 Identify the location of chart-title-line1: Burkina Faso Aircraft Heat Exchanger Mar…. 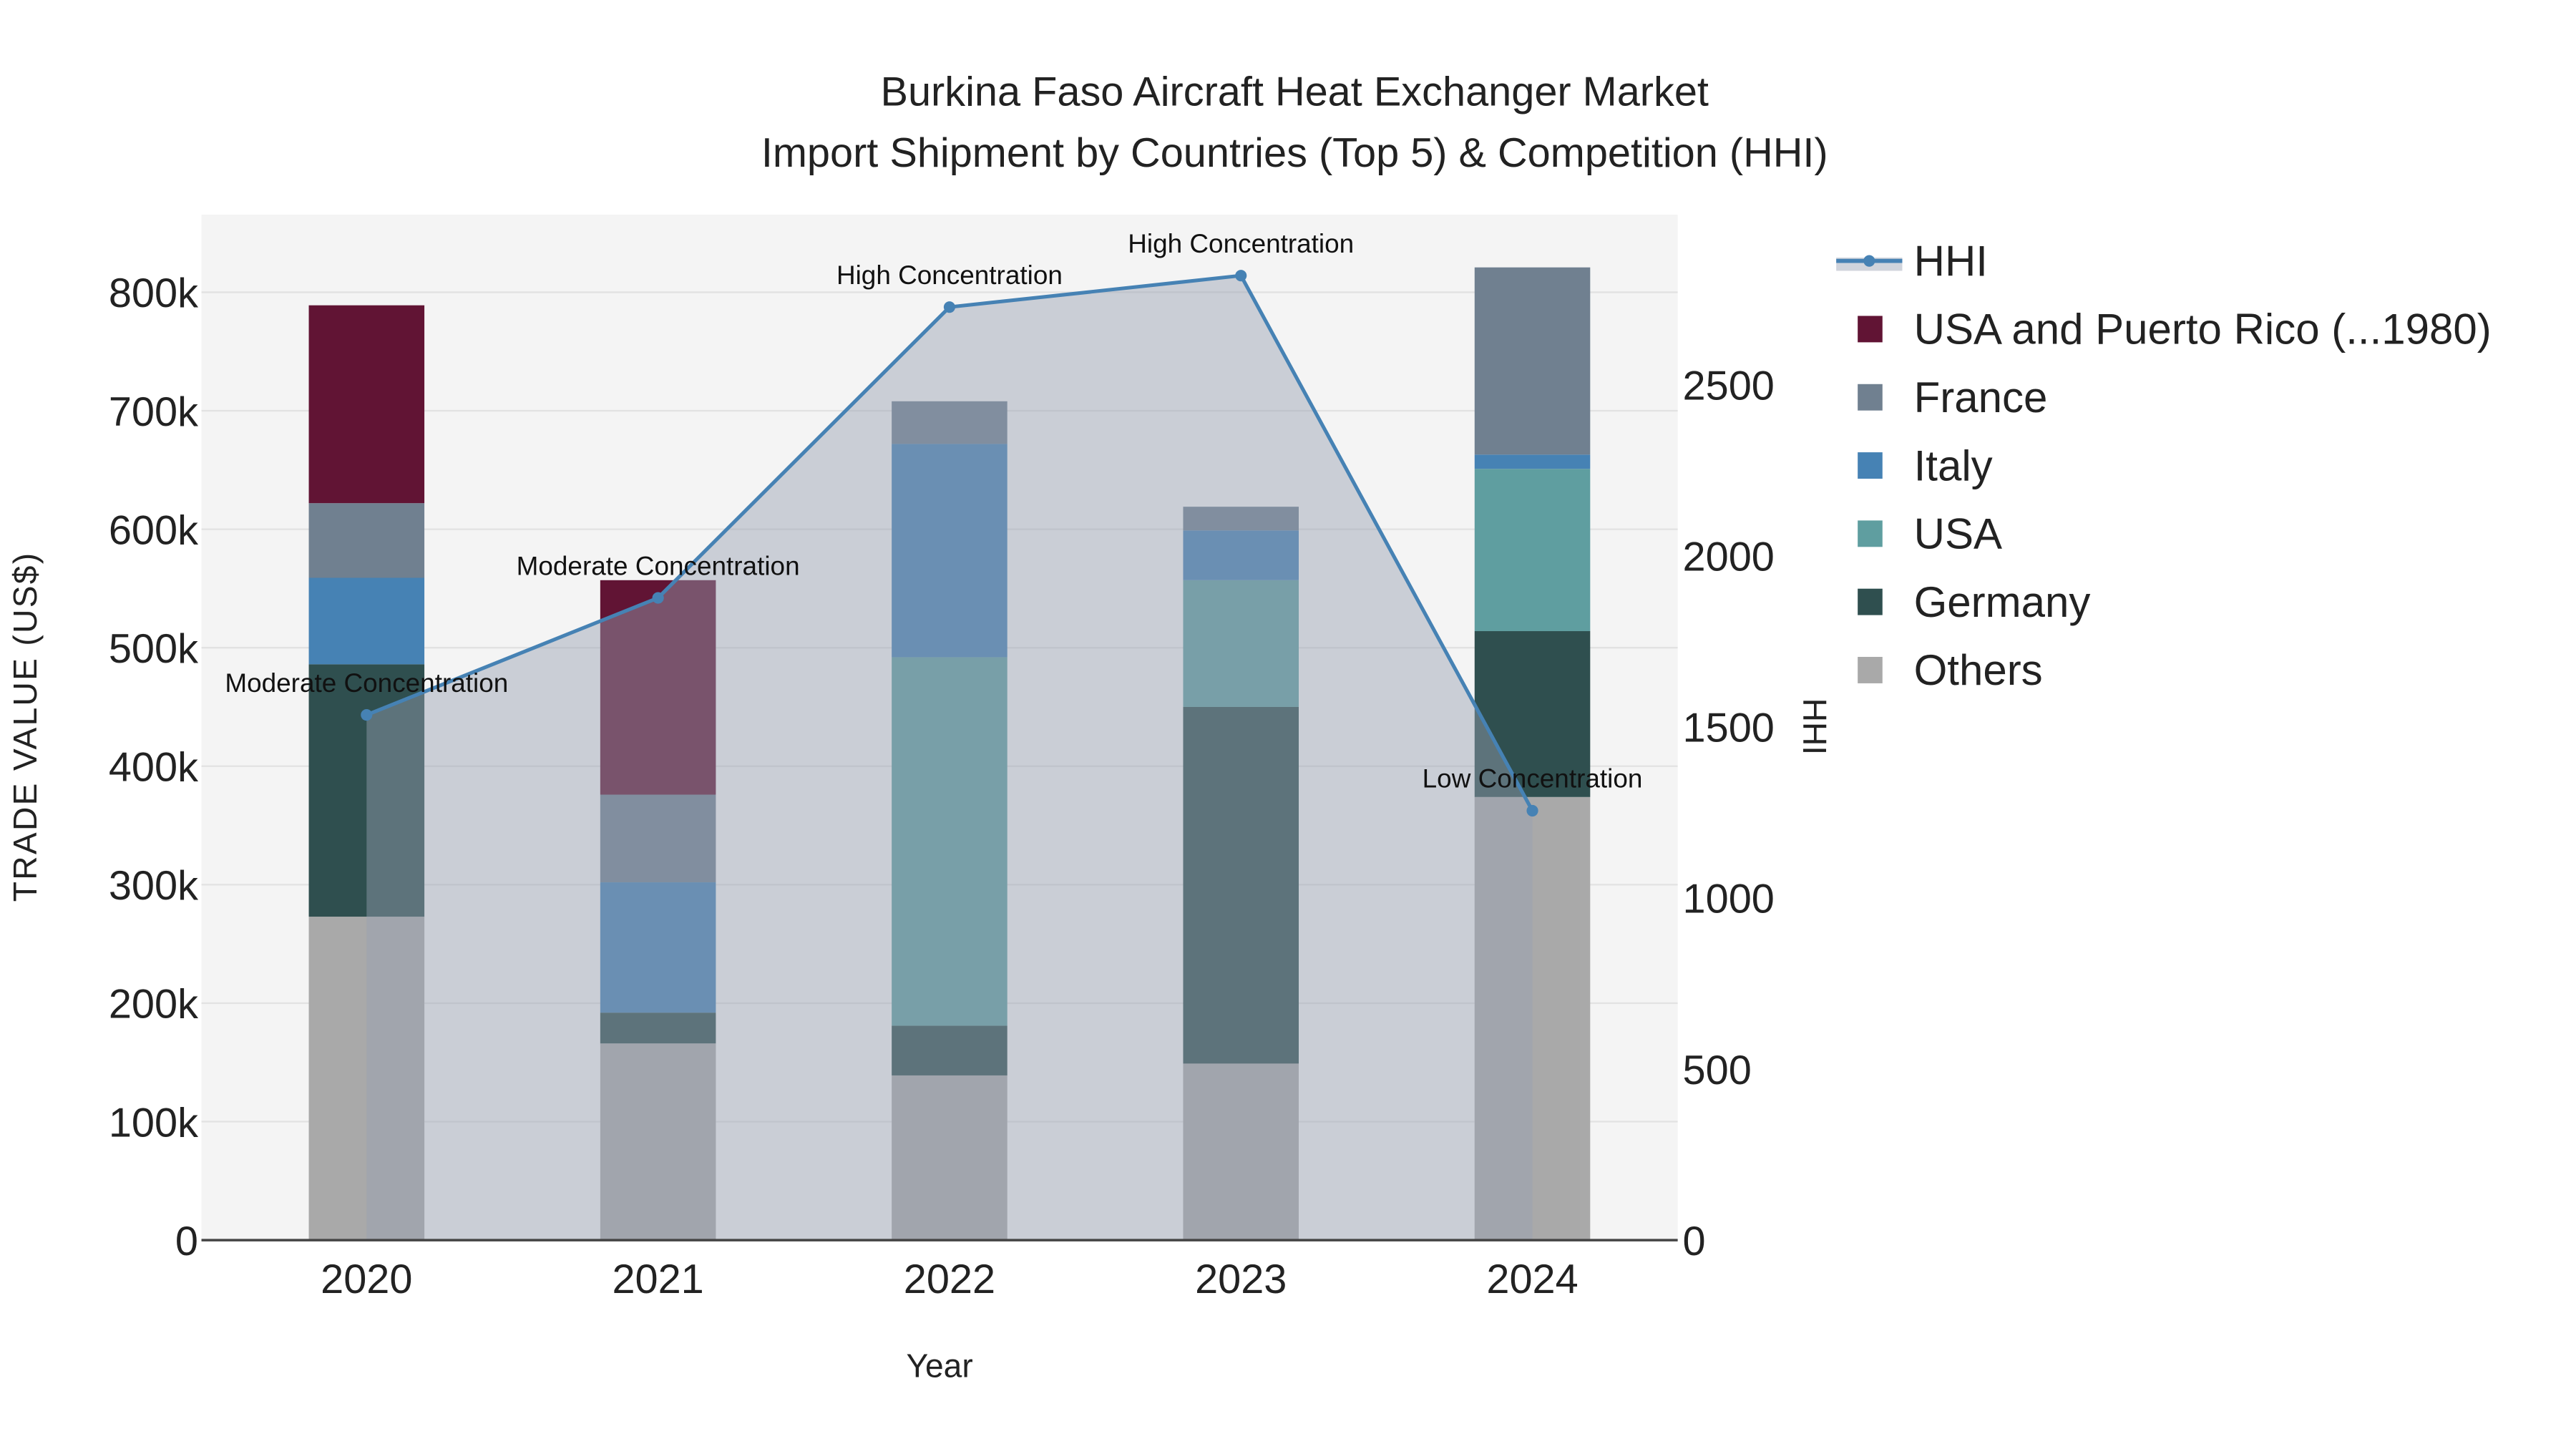
(1295, 92).